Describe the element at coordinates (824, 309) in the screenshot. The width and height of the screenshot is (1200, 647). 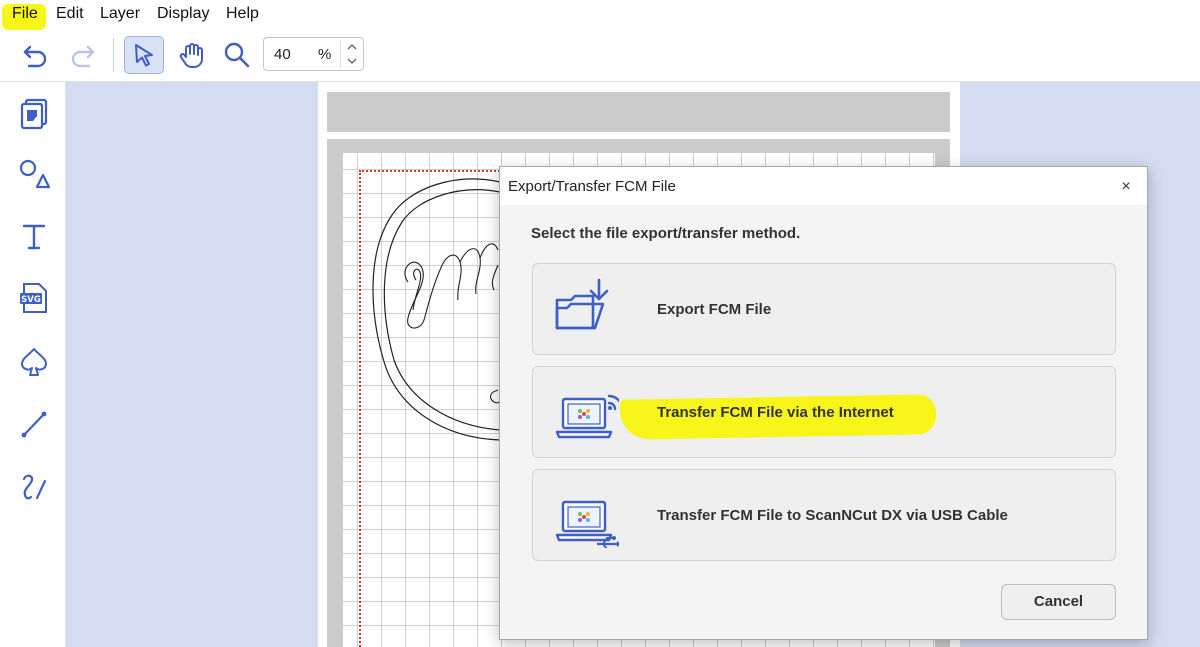
I see `export-fcm-file-option: Export FCM File` at that location.